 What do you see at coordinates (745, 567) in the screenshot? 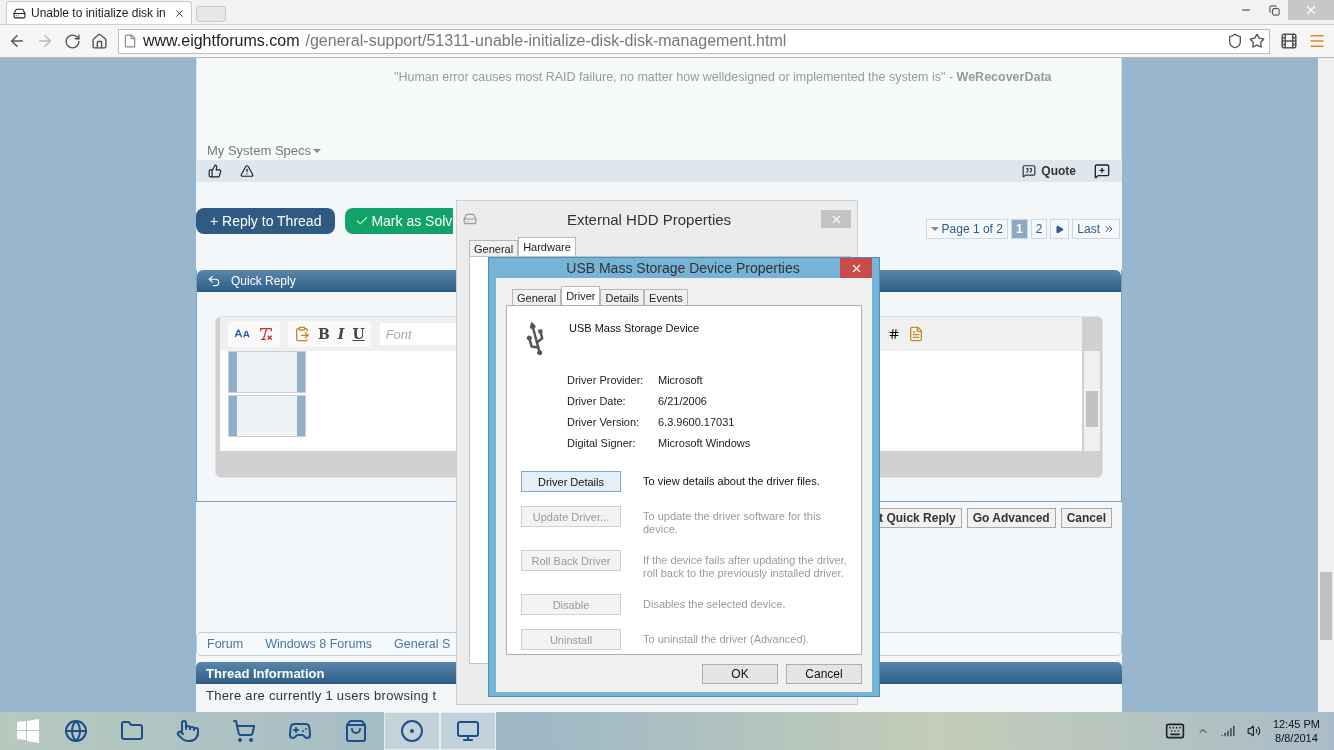
I see `action-description: If the device fails after updating the driver, roll back to the previously installed driver.` at bounding box center [745, 567].